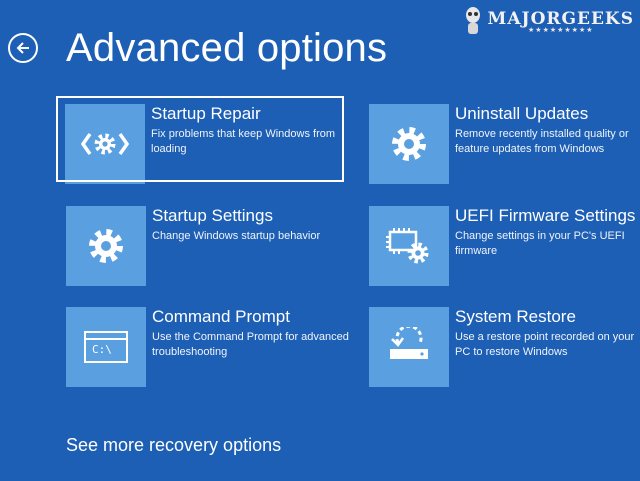  What do you see at coordinates (548, 21) in the screenshot?
I see `watermark: MAJORGEEKS ★★★★★★★★★` at bounding box center [548, 21].